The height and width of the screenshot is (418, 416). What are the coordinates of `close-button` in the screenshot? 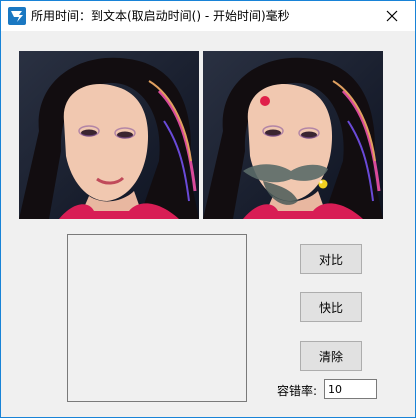 It's located at (392, 16).